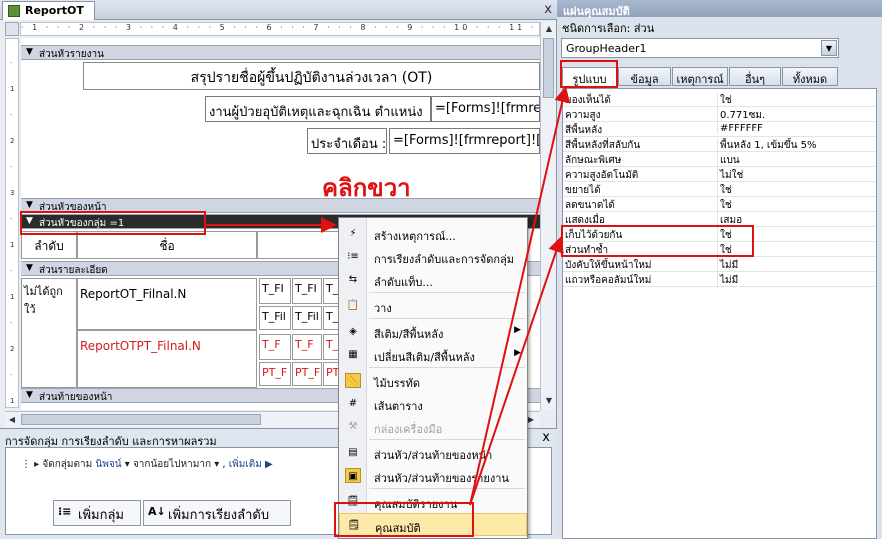 Image resolution: width=882 pixels, height=539 pixels. Describe the element at coordinates (546, 437) in the screenshot. I see `close-group-pane-icon: x` at that location.